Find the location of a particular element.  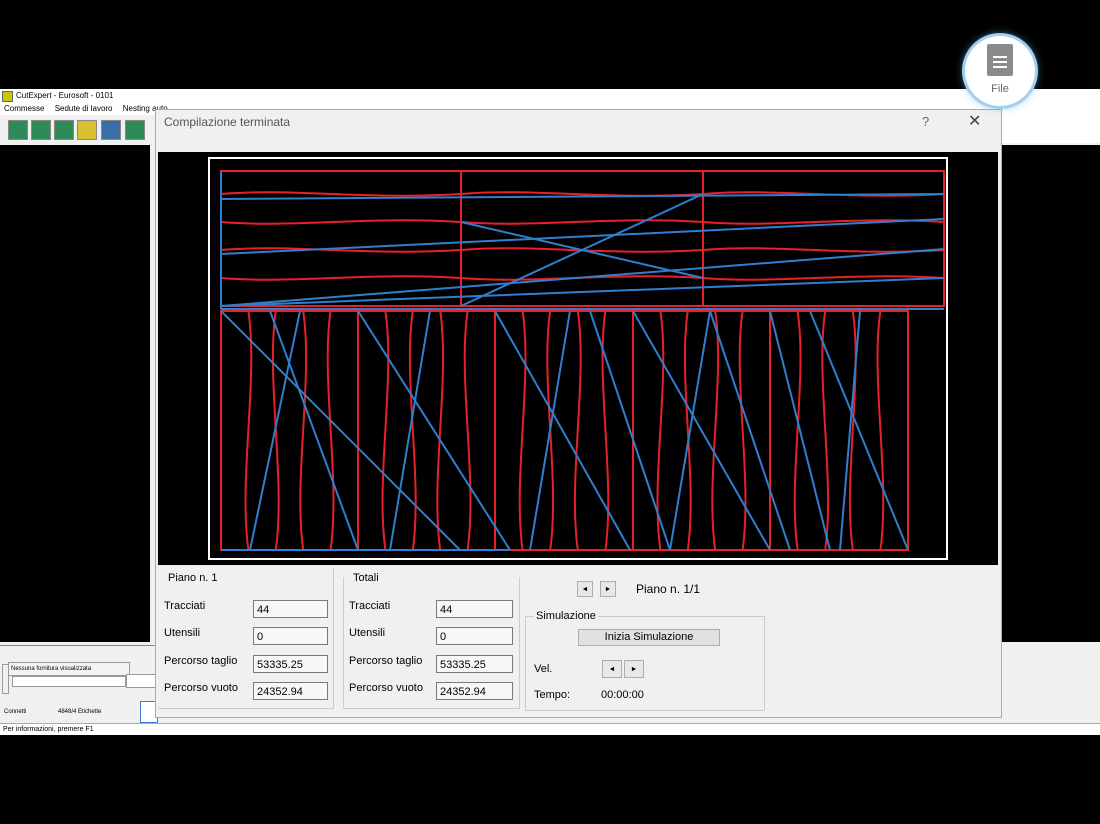

toolbar-import-icon is located at coordinates (64, 130).